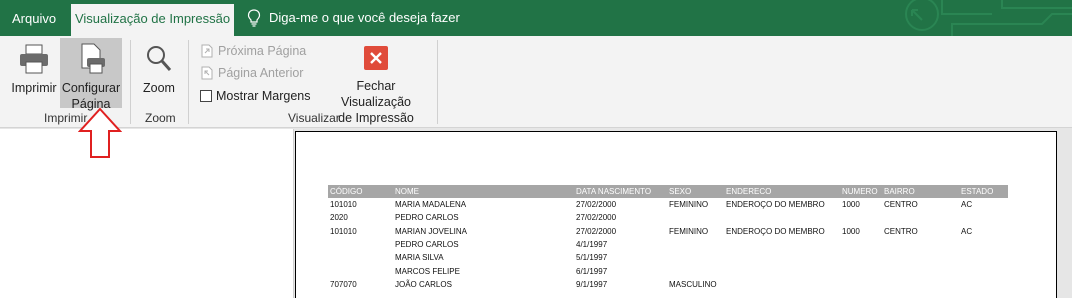  What do you see at coordinates (668, 217) in the screenshot?
I see `table-row: 2020 PEDRO CARLOS 27/02/2000` at bounding box center [668, 217].